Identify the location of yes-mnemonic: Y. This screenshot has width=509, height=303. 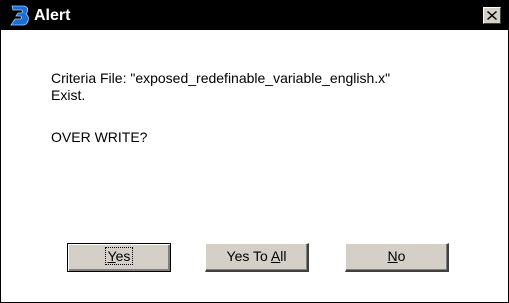
(111, 256).